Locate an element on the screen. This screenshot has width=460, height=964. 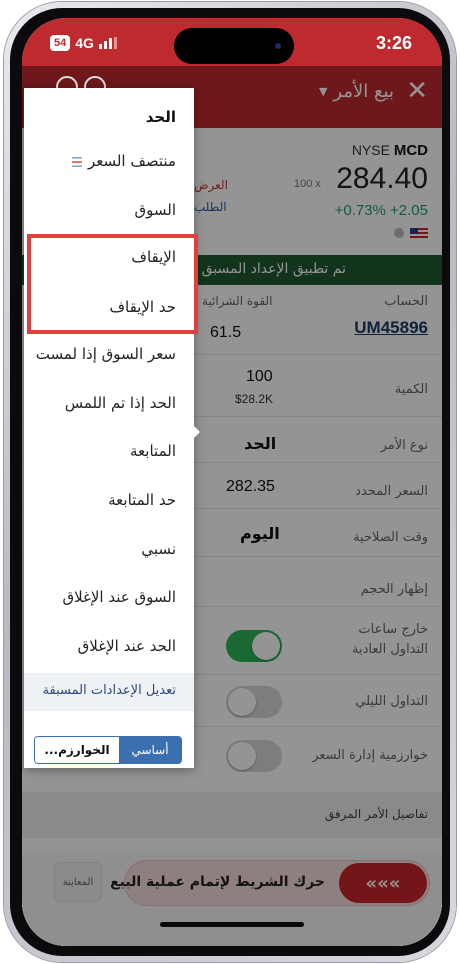
segment-basic: أساسي is located at coordinates (150, 750).